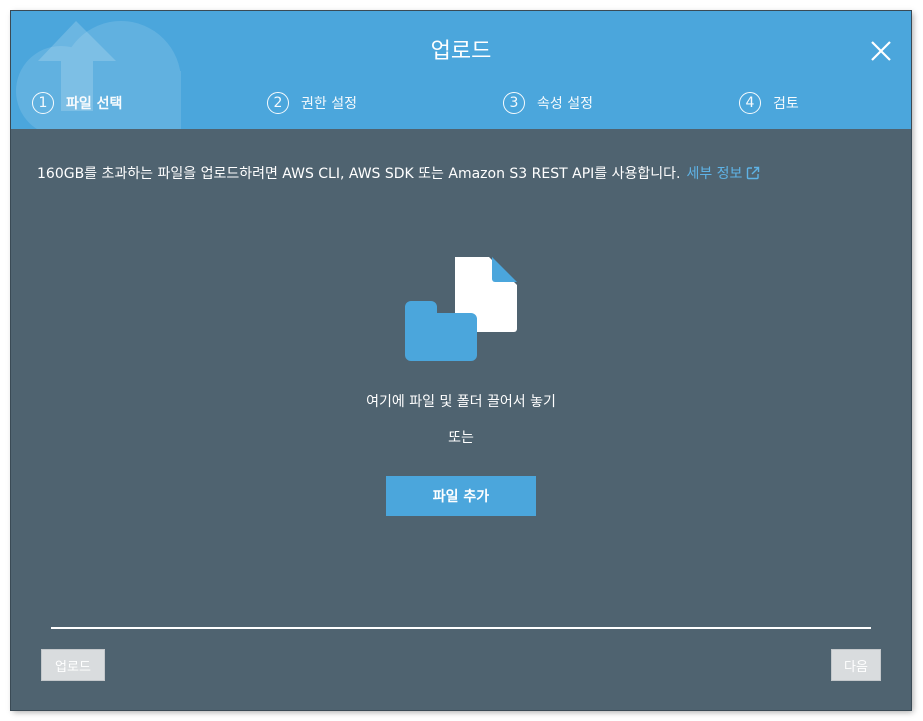 The height and width of the screenshot is (721, 923). I want to click on file-folder-icon, so click(461, 309).